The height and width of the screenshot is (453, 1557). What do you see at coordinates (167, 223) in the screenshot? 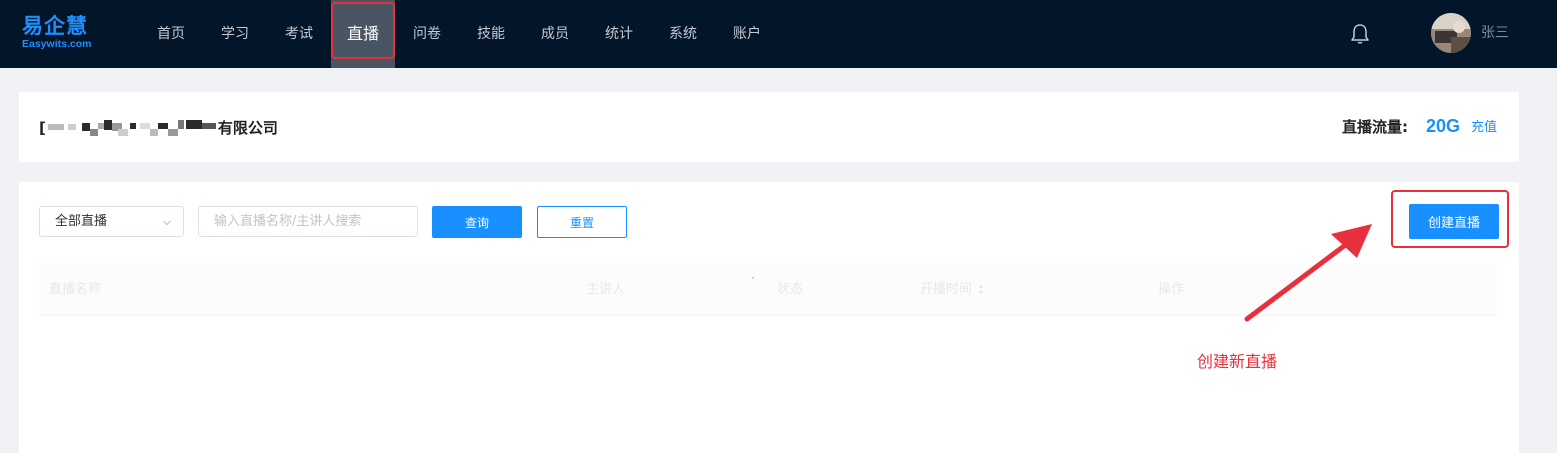
I see `chevron-down-icon` at bounding box center [167, 223].